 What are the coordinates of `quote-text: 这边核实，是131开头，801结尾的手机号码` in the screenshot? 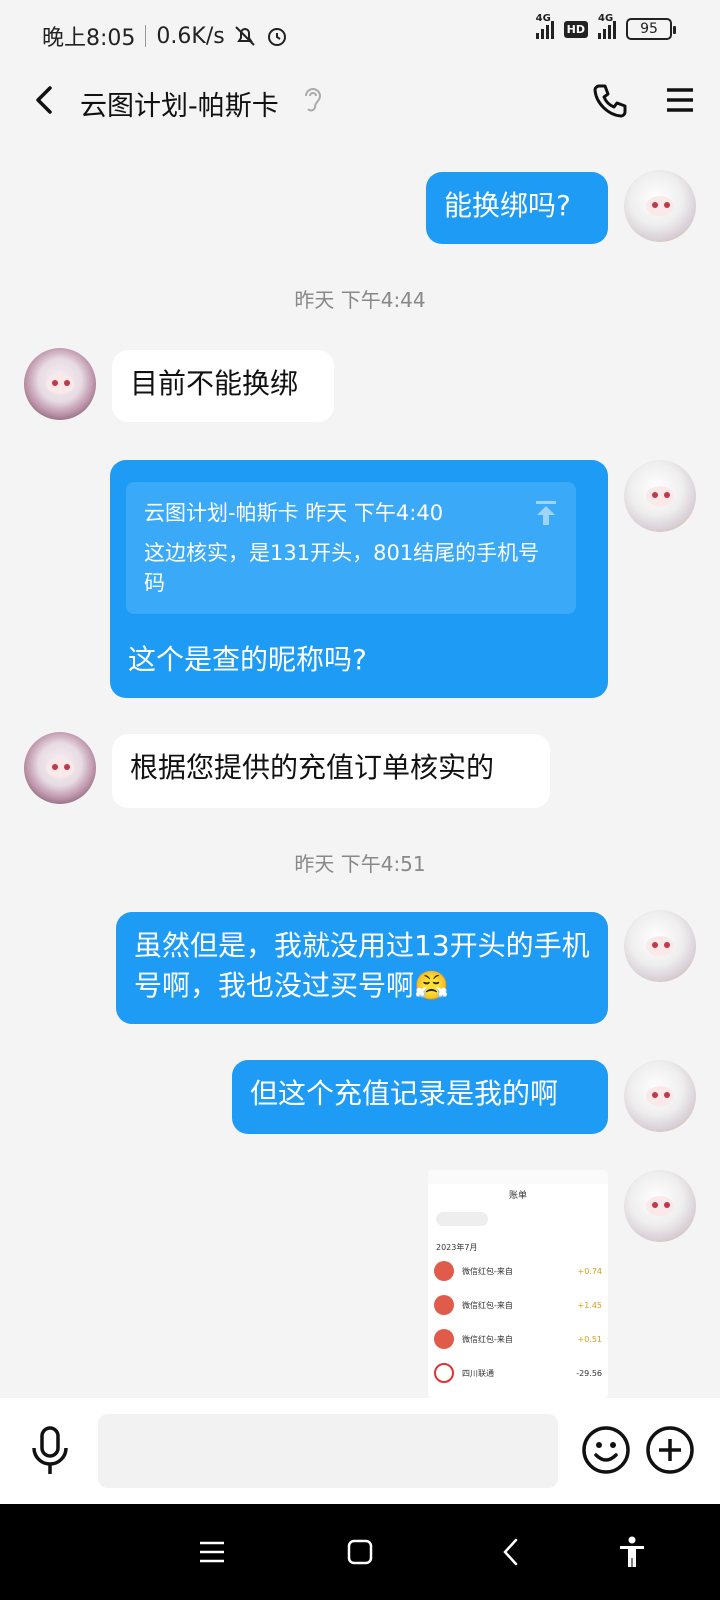 It's located at (342, 568).